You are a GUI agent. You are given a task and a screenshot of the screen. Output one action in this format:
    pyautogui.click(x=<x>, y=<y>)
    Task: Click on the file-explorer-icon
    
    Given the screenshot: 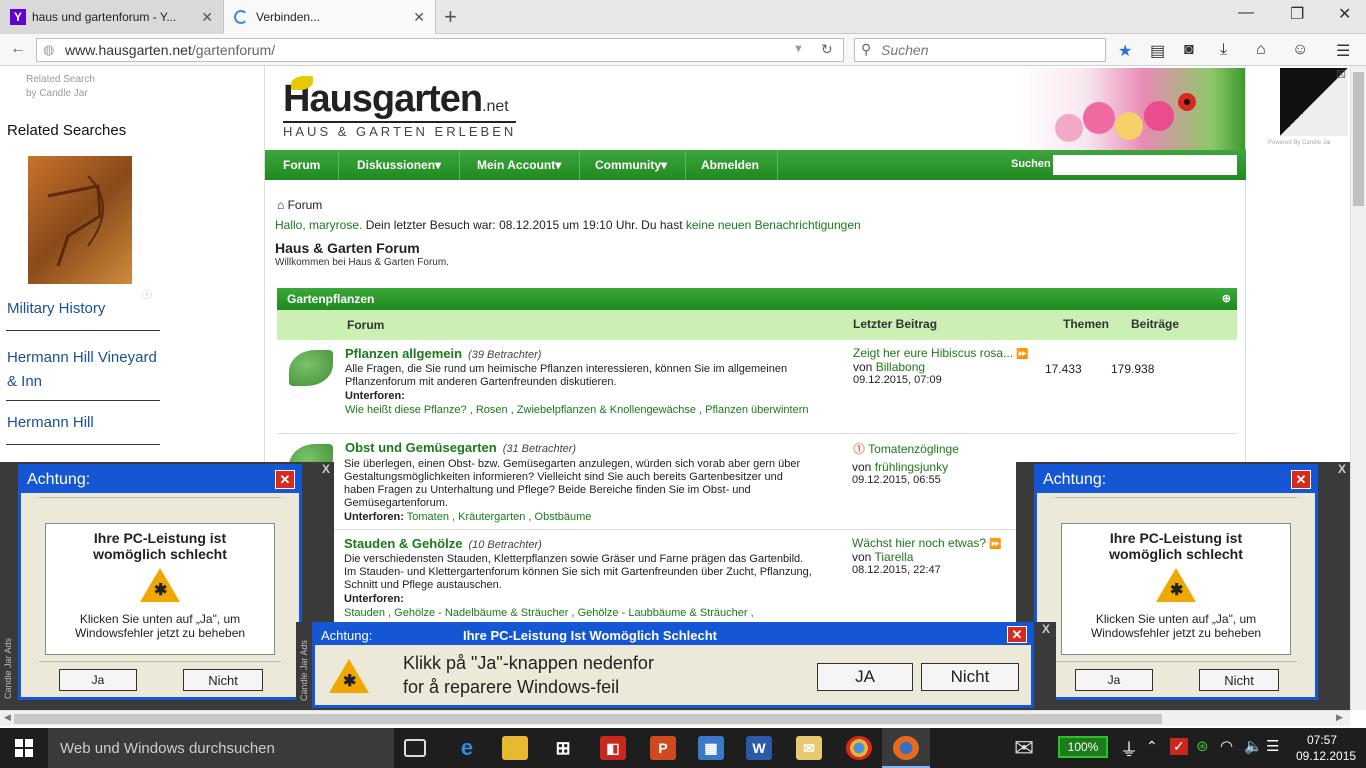 What is the action you would take?
    pyautogui.click(x=515, y=748)
    